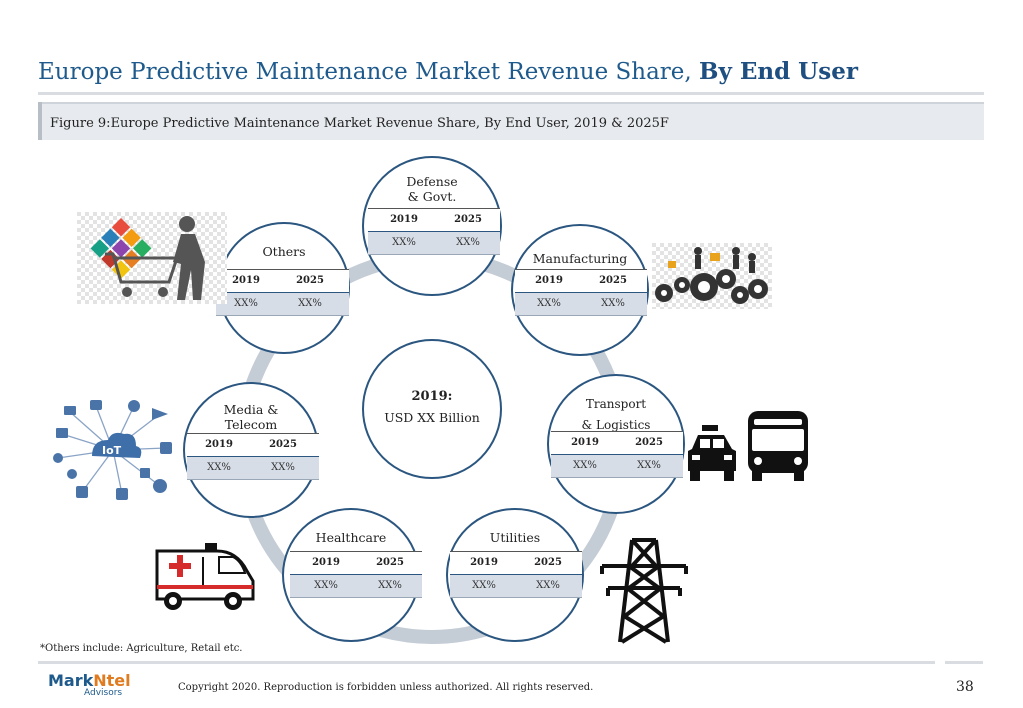  What do you see at coordinates (432, 396) in the screenshot?
I see `center-year: 2019:` at bounding box center [432, 396].